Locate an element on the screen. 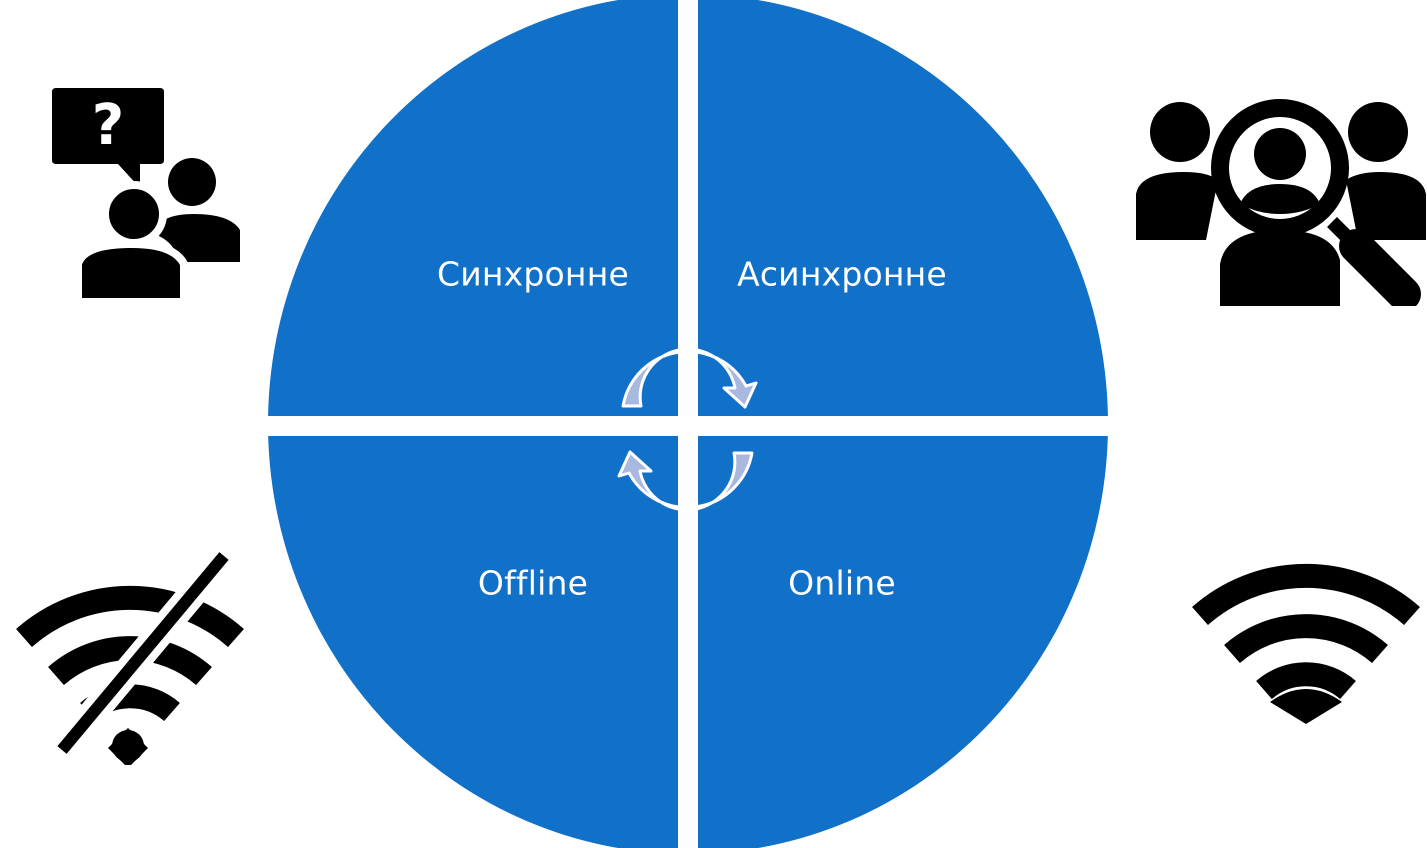 The width and height of the screenshot is (1427, 848). quadrant-top-left is located at coordinates (473, 208).